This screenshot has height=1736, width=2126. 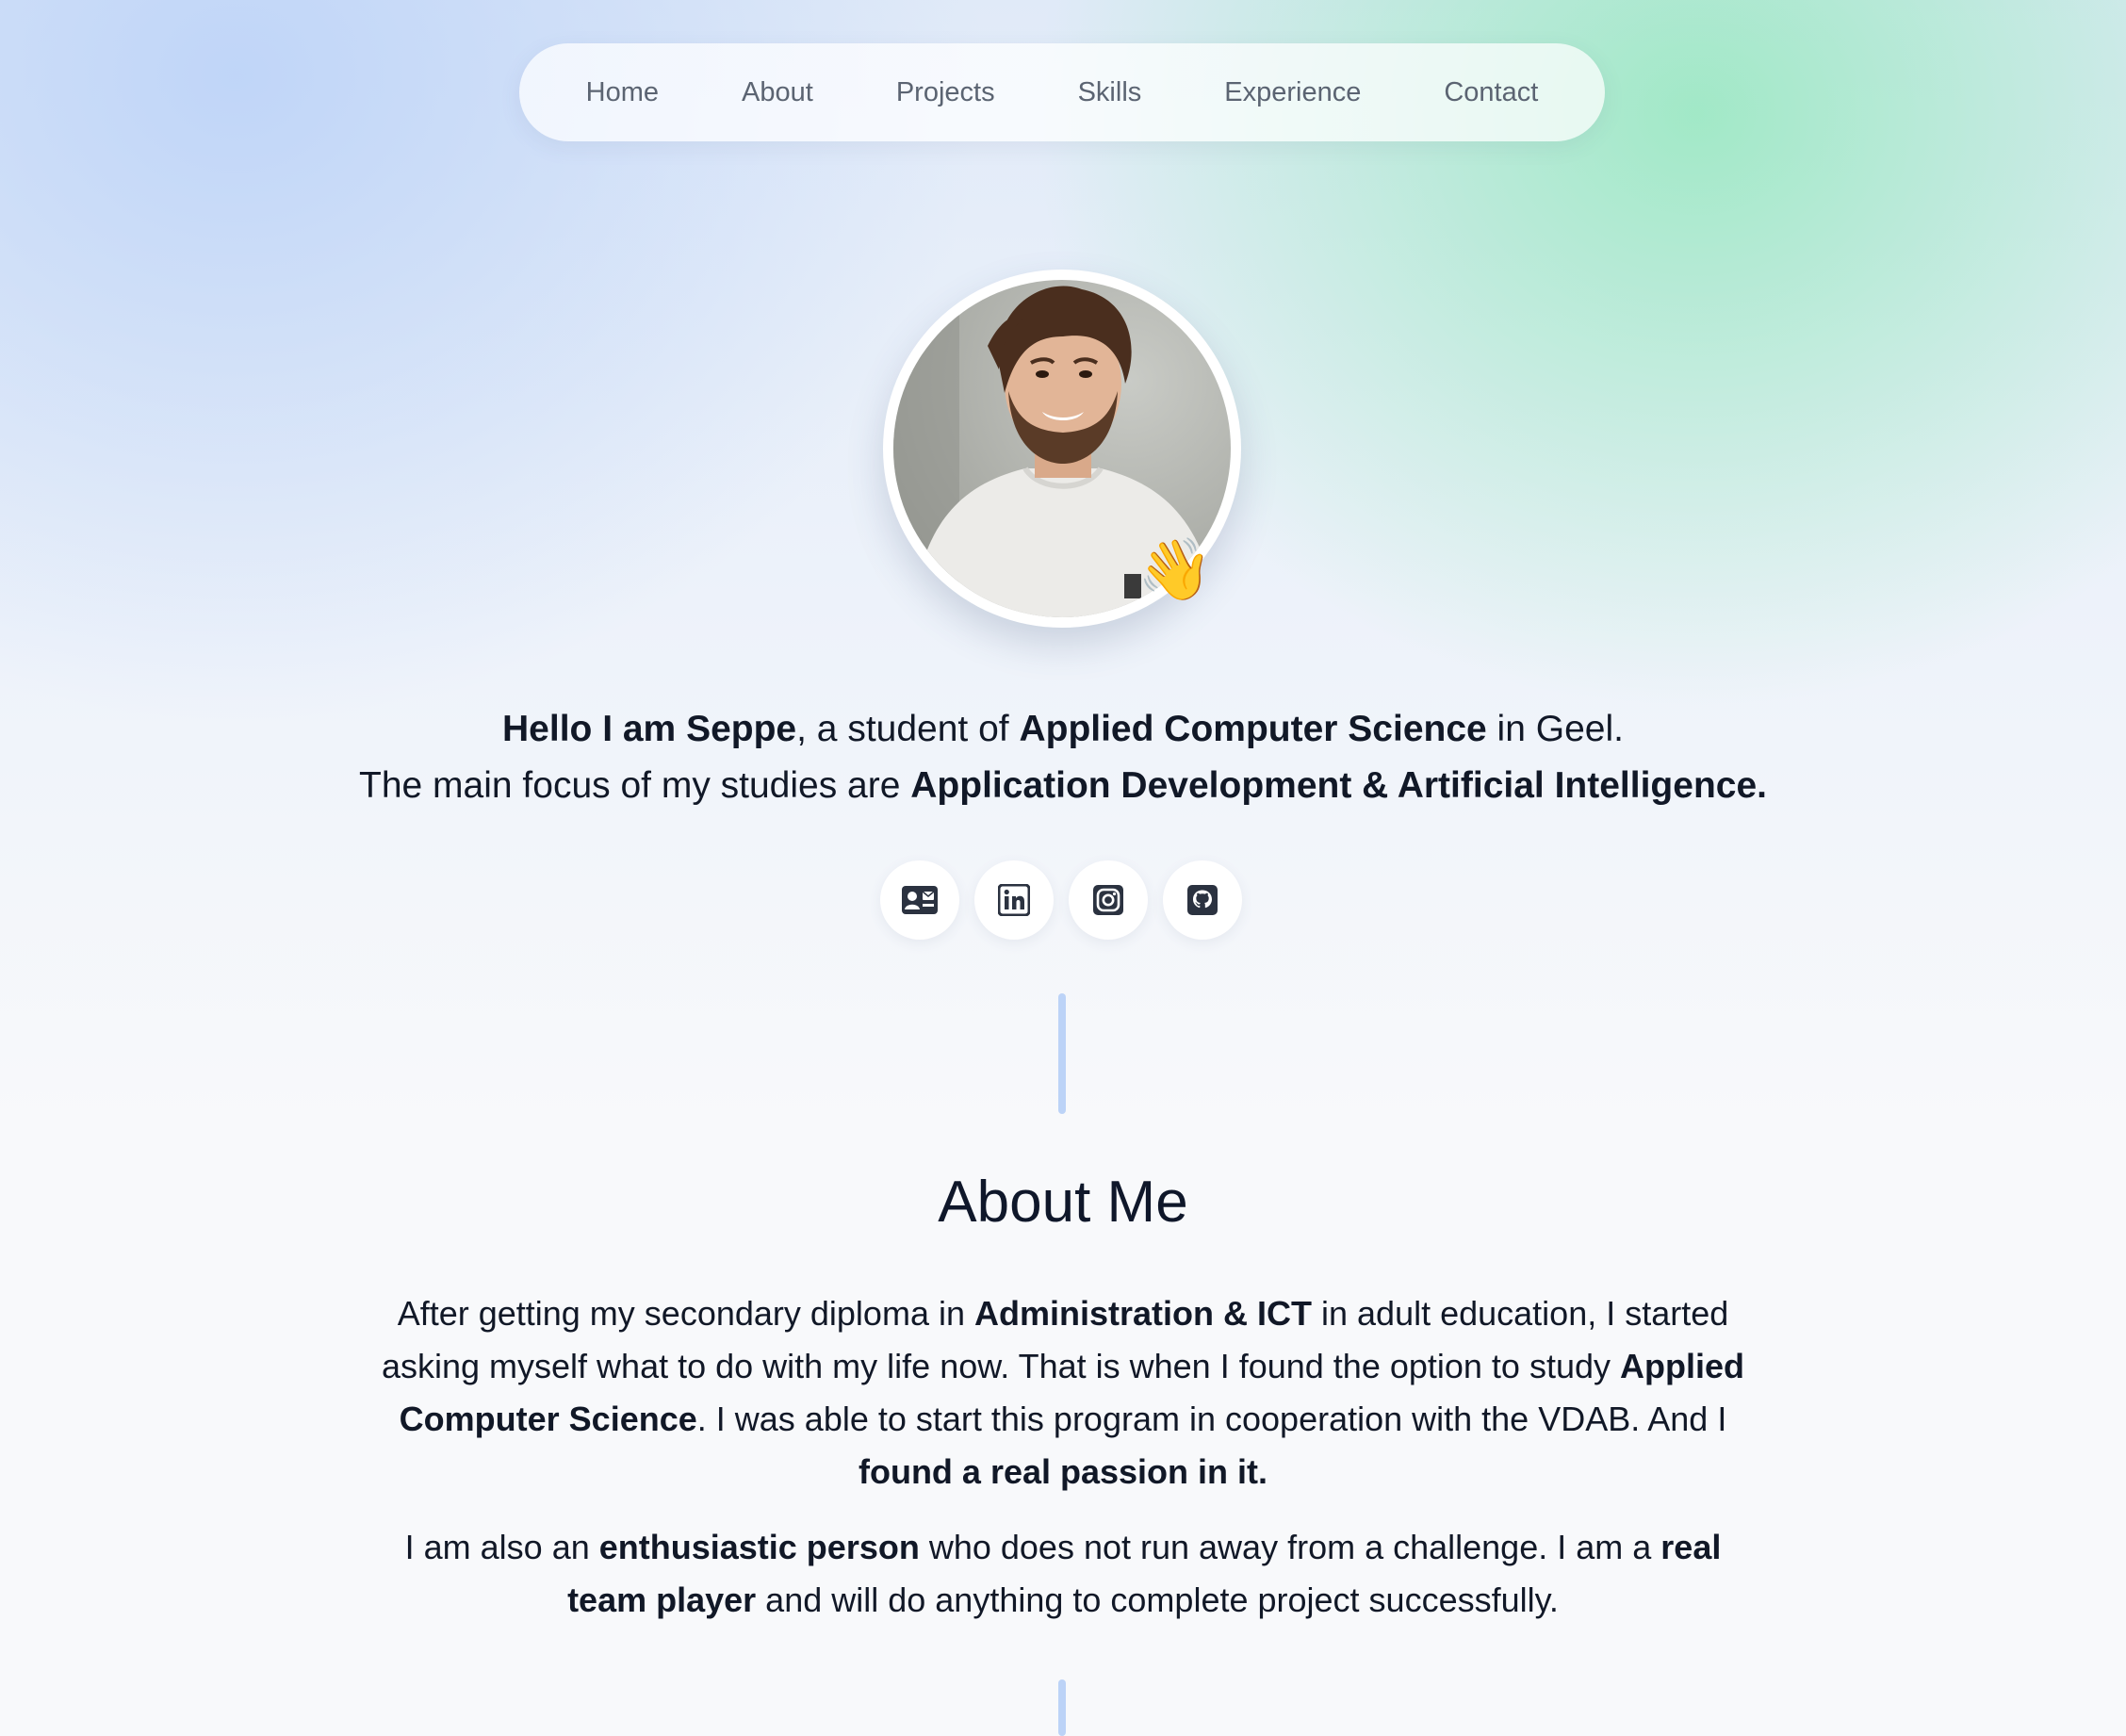 What do you see at coordinates (759, 1547) in the screenshot?
I see `about-trait-enthusiastic: enthusiastic person` at bounding box center [759, 1547].